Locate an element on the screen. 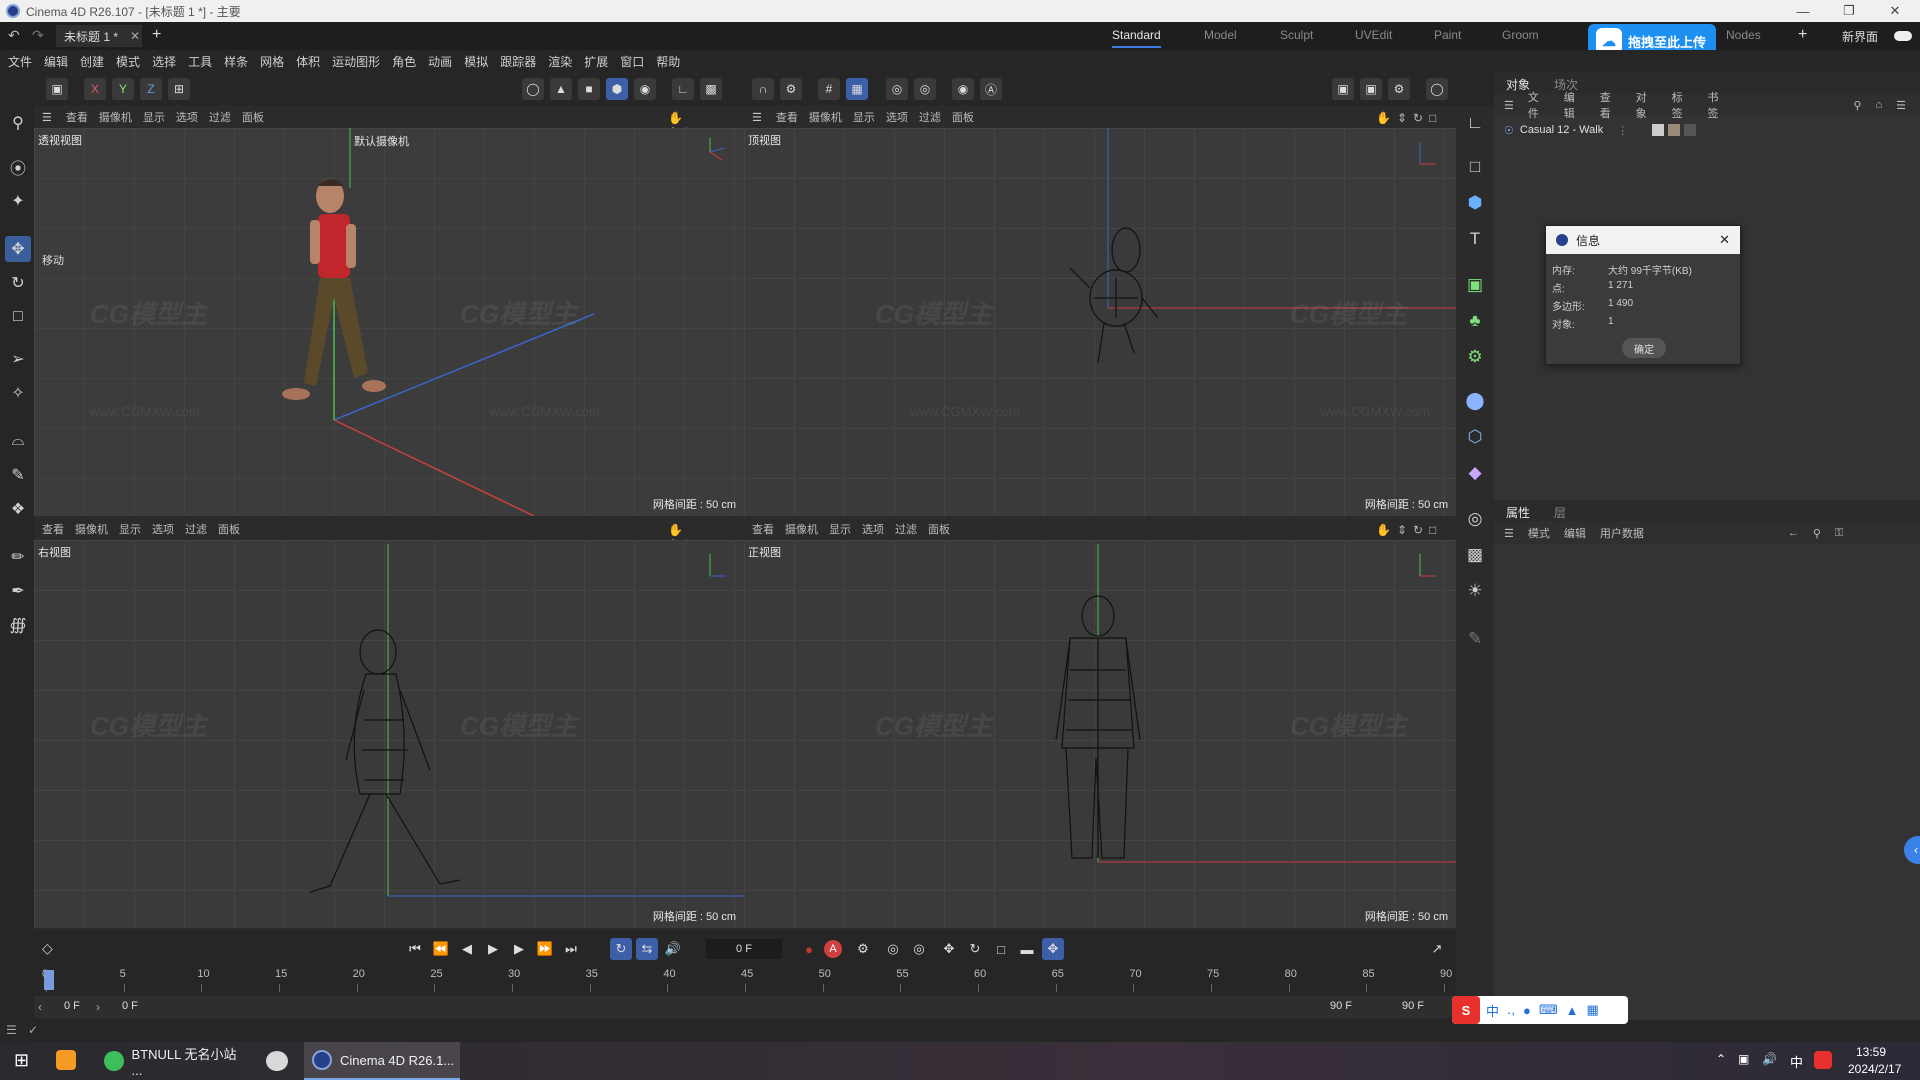 This screenshot has height=1080, width=1920. tab-nodes: Nodes is located at coordinates (1743, 35).